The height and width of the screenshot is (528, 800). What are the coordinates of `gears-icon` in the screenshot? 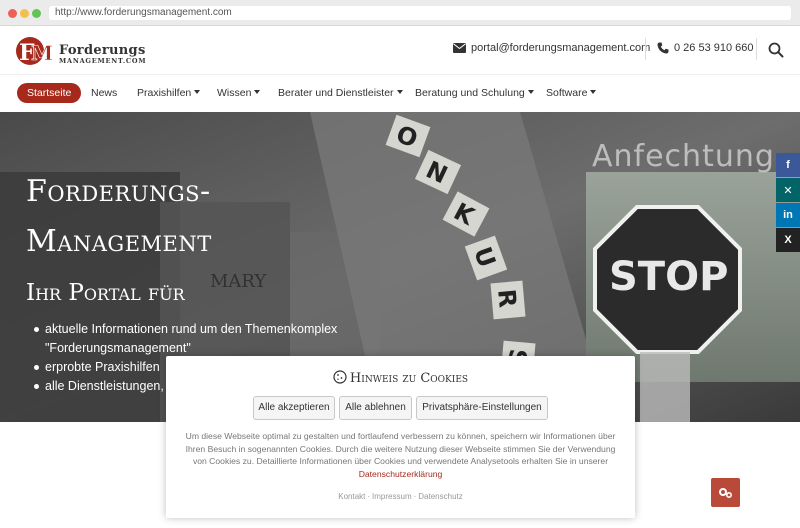 It's located at (726, 493).